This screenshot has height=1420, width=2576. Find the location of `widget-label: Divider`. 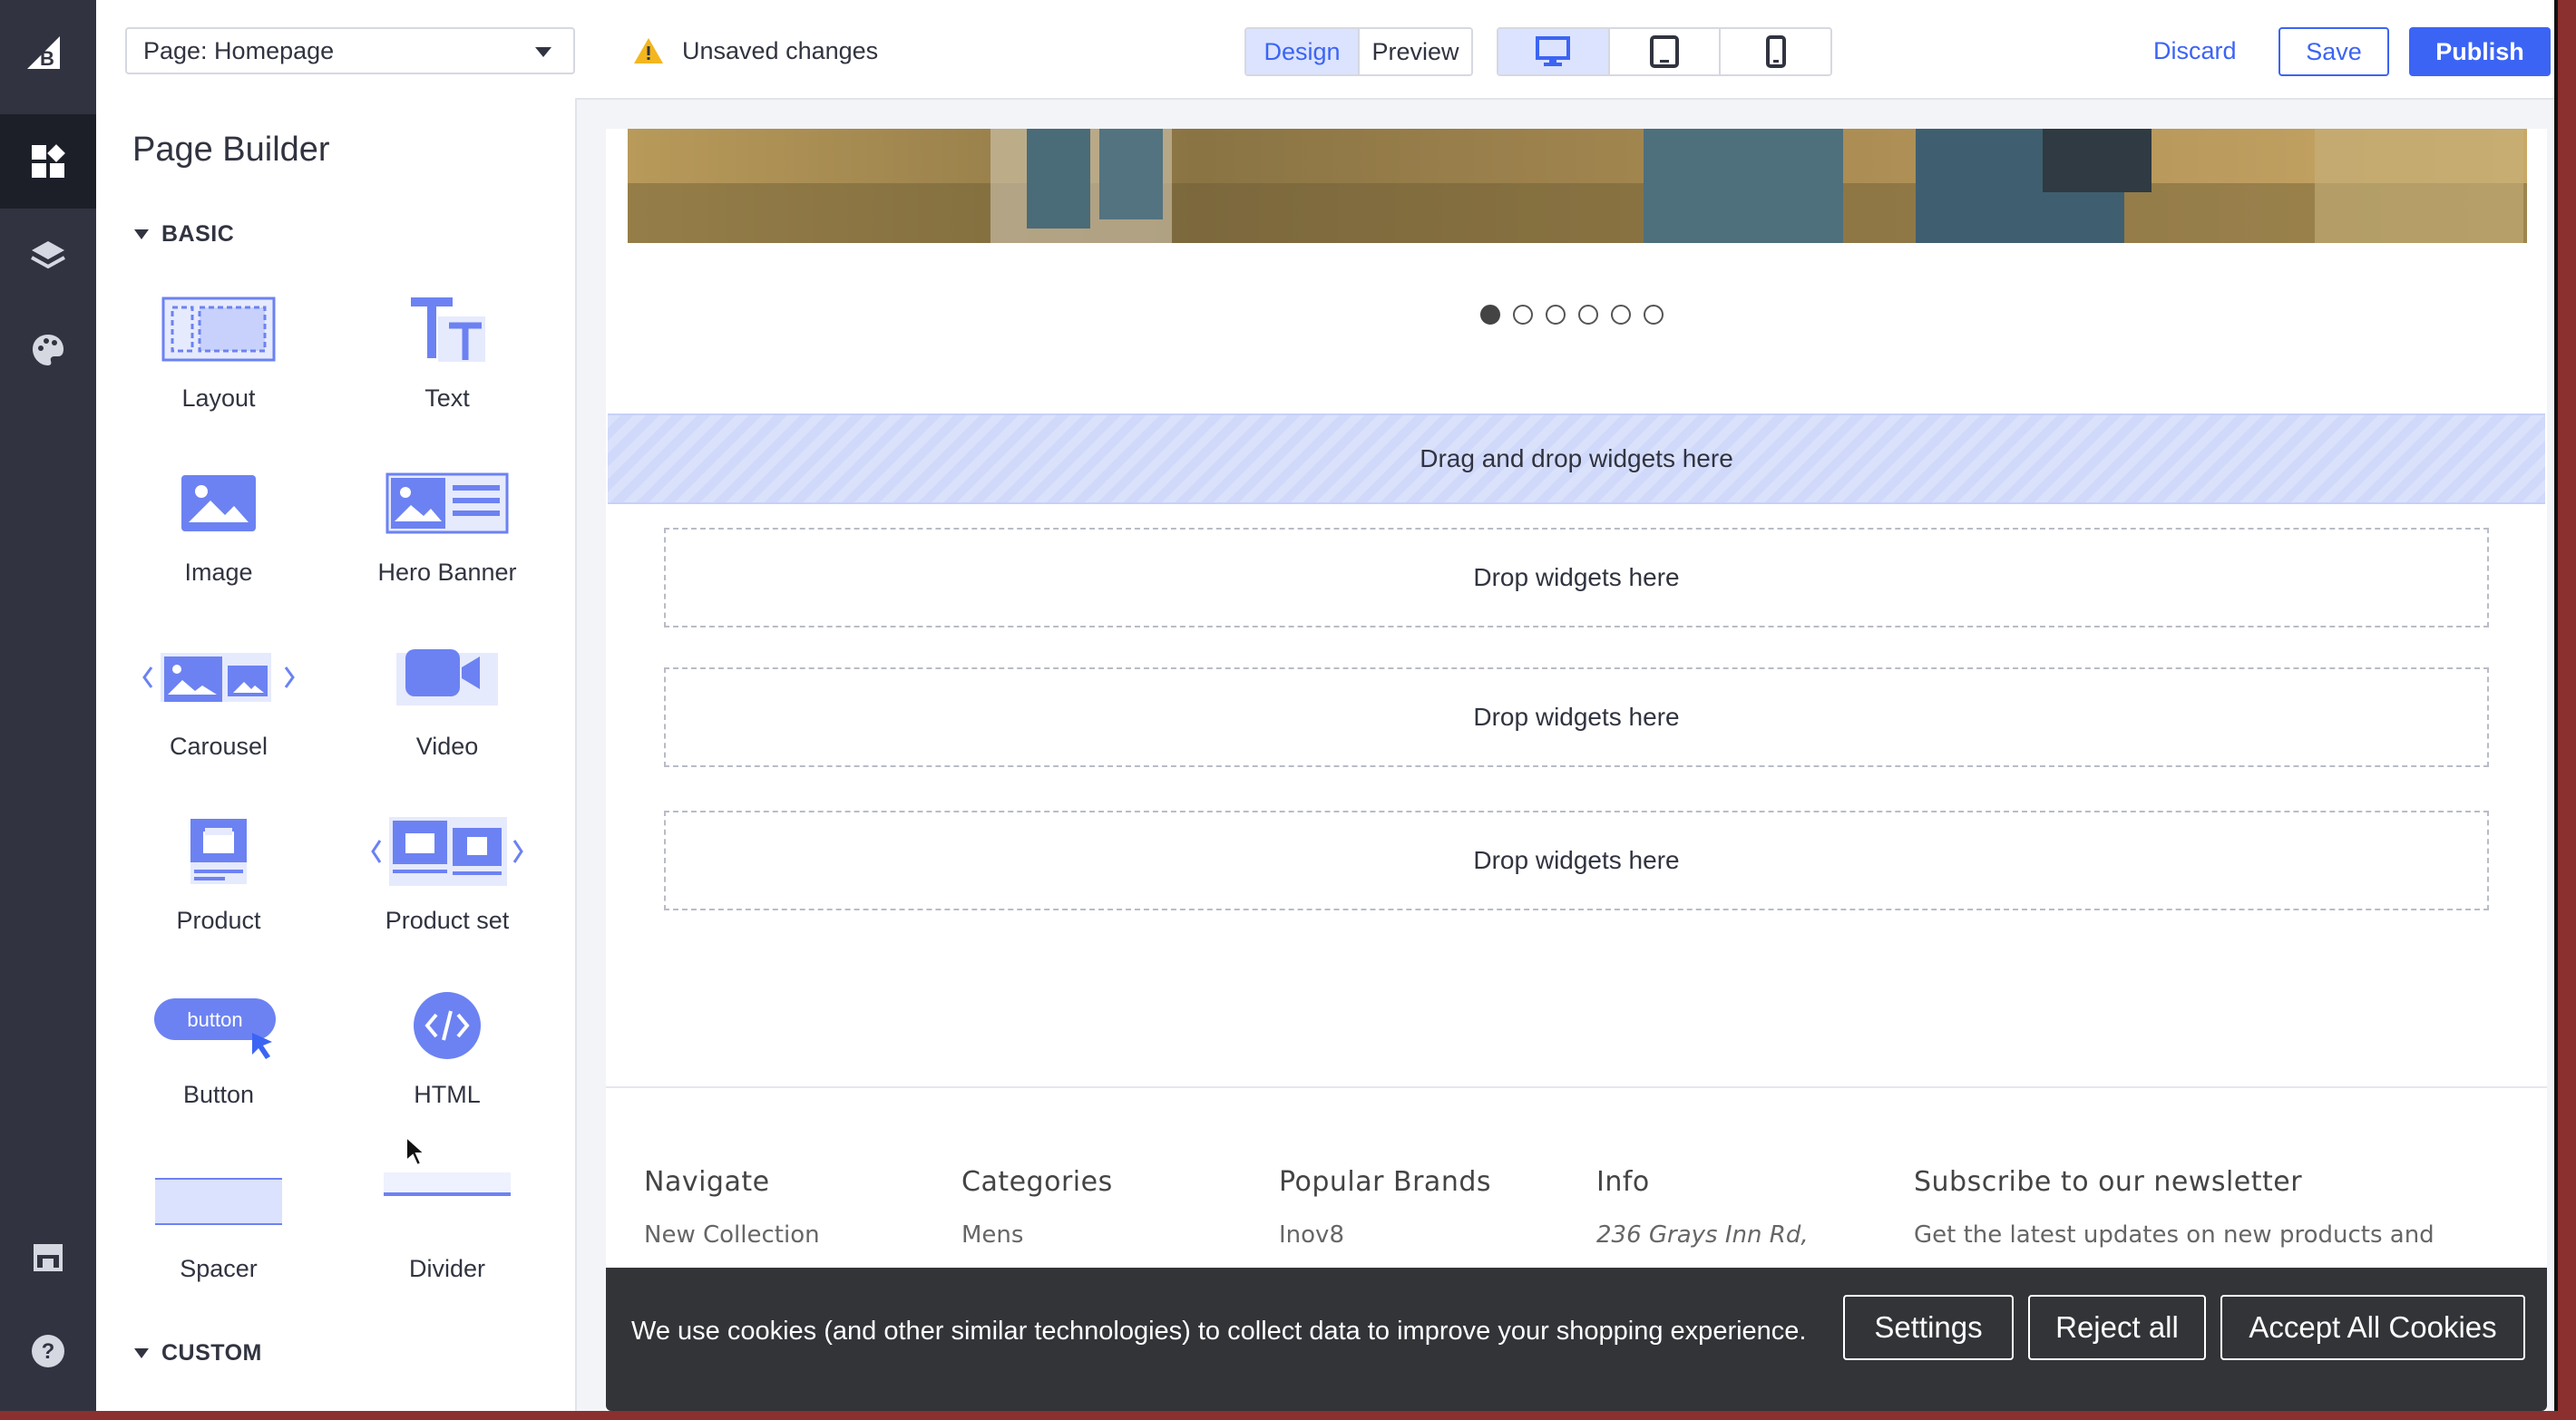

widget-label: Divider is located at coordinates (447, 1268).